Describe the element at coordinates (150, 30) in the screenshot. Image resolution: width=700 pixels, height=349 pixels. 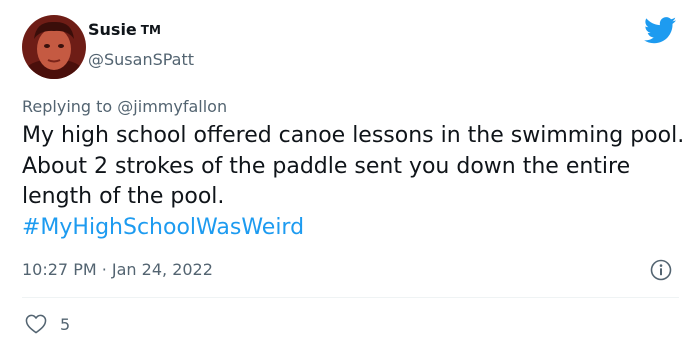
I see `tm-mark: TM` at that location.